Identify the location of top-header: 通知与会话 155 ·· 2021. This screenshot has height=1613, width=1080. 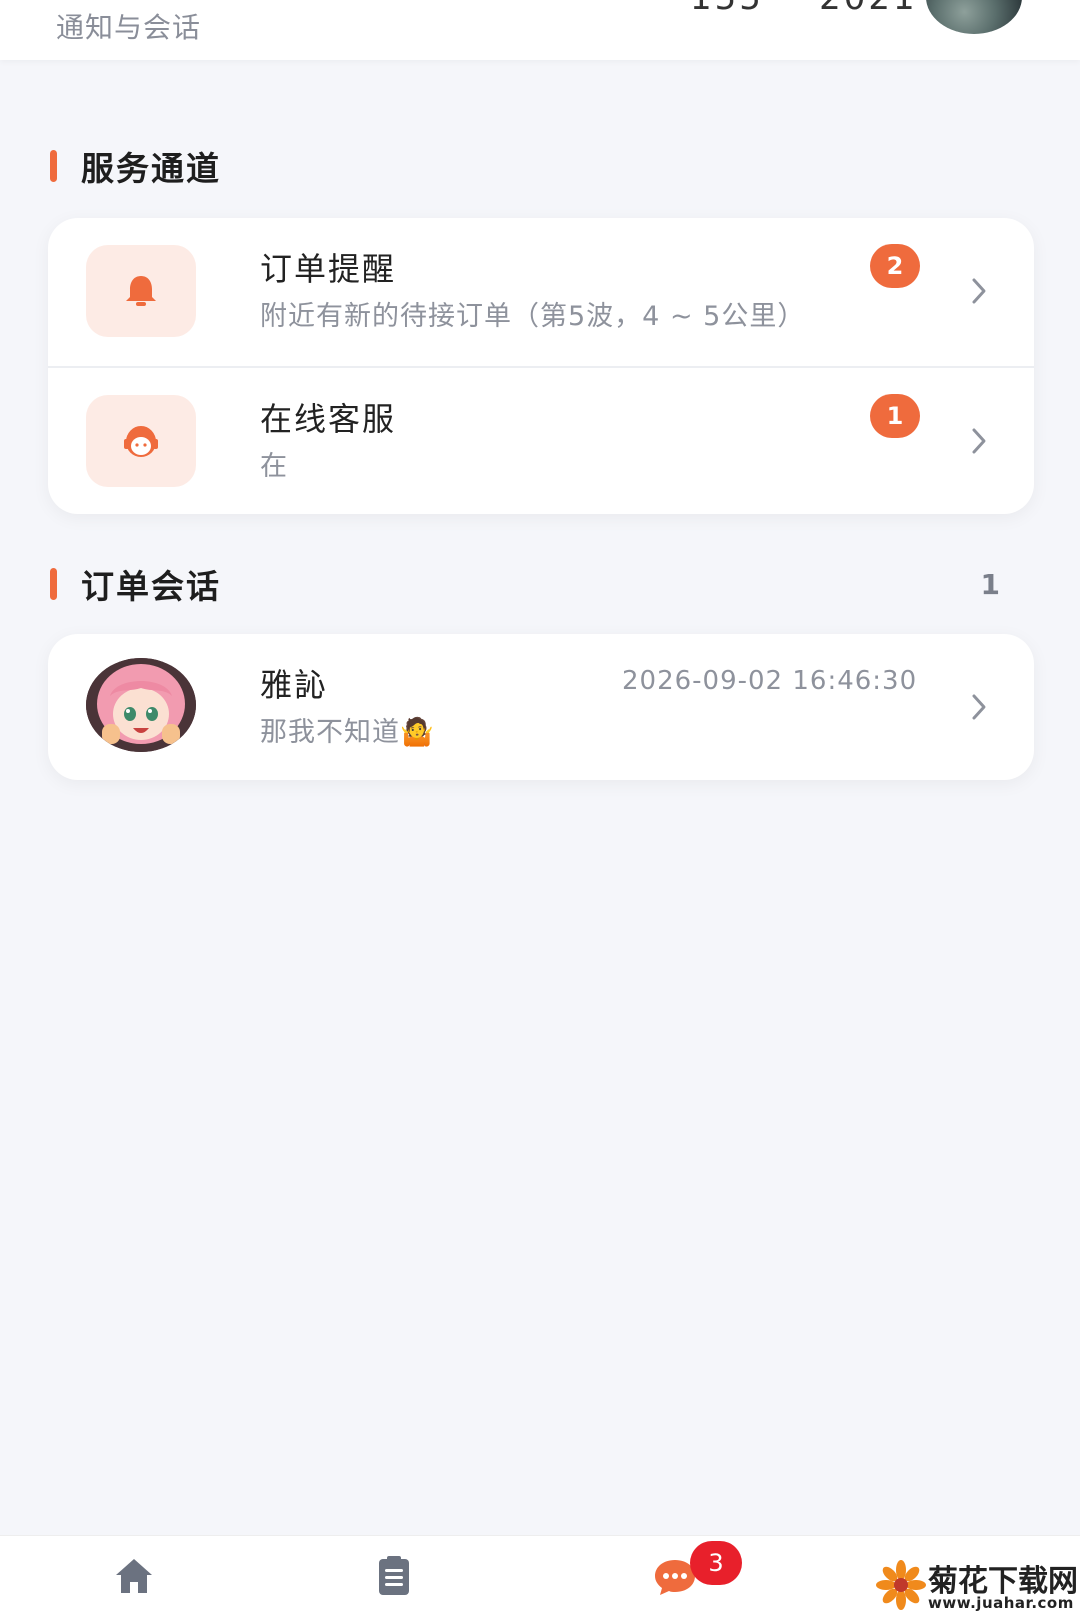
(540, 30).